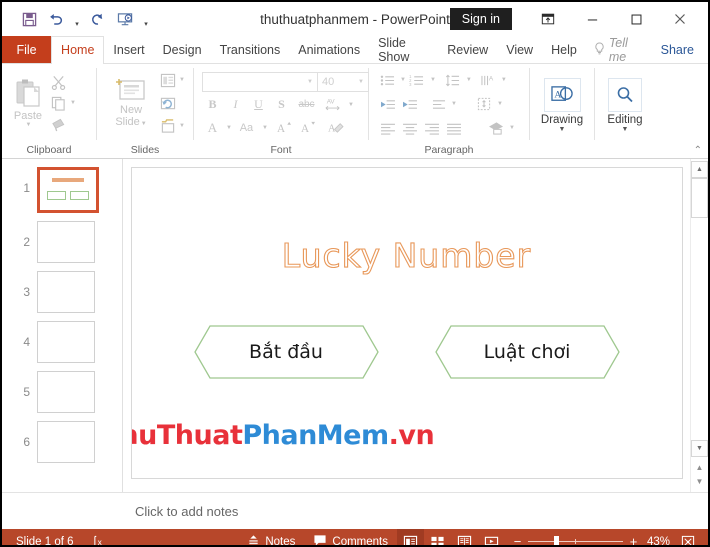 The width and height of the screenshot is (710, 547). I want to click on zoom-slider-handle, so click(556, 540).